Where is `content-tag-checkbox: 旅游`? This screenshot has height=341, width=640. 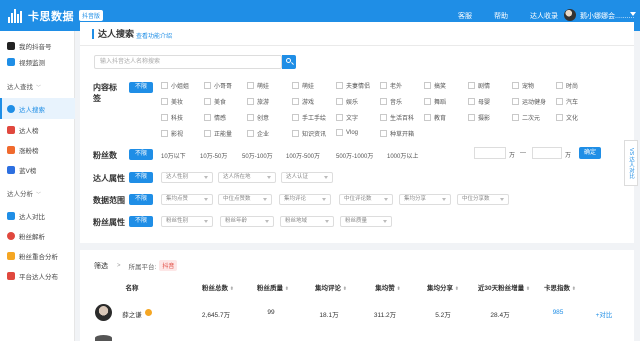
content-tag-checkbox: 旅游 is located at coordinates (258, 101).